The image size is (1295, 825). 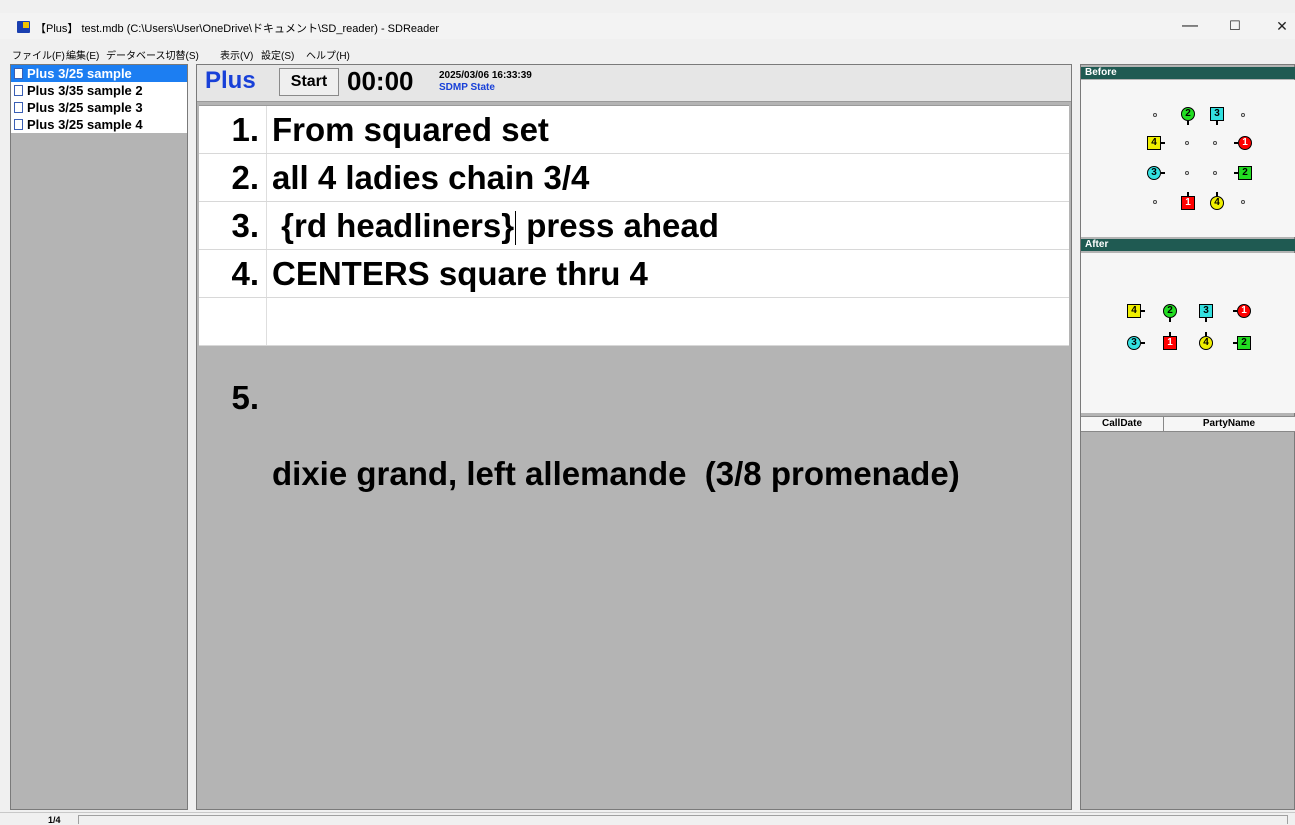 I want to click on menu-settings: 設定(S), so click(x=277, y=54).